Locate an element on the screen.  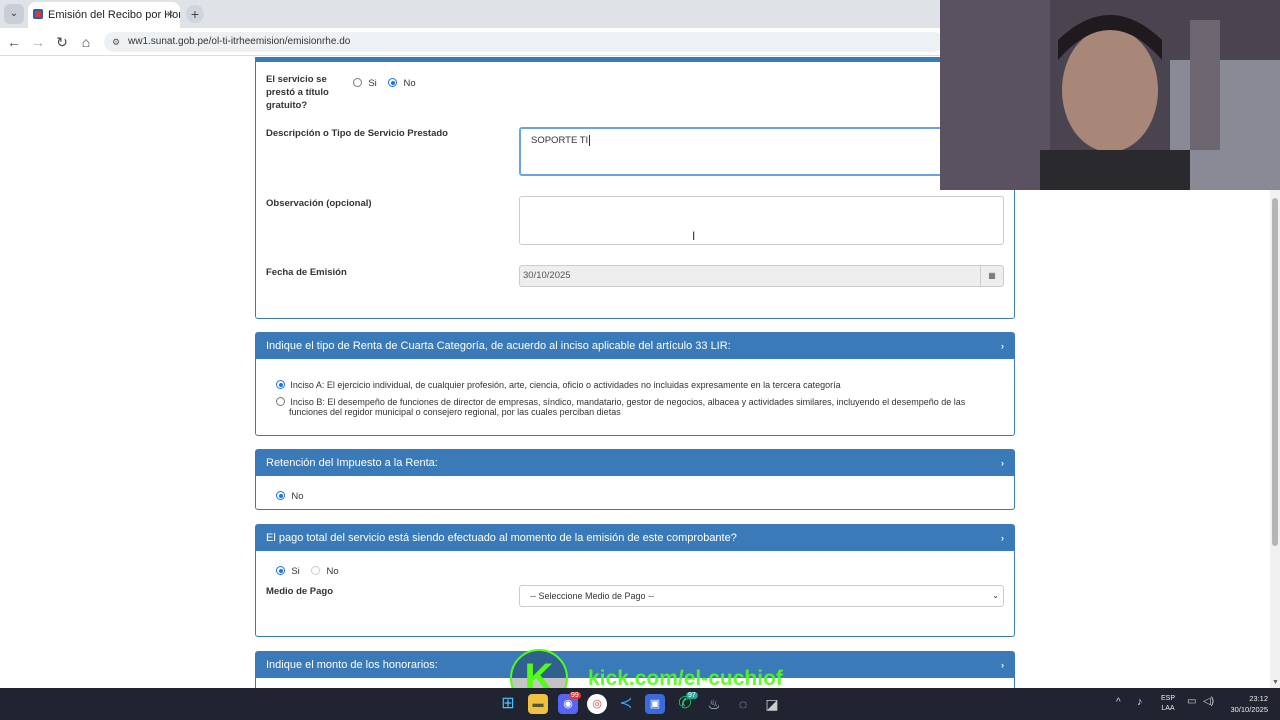
fecha-value: 30/10/2025 is located at coordinates (547, 275).